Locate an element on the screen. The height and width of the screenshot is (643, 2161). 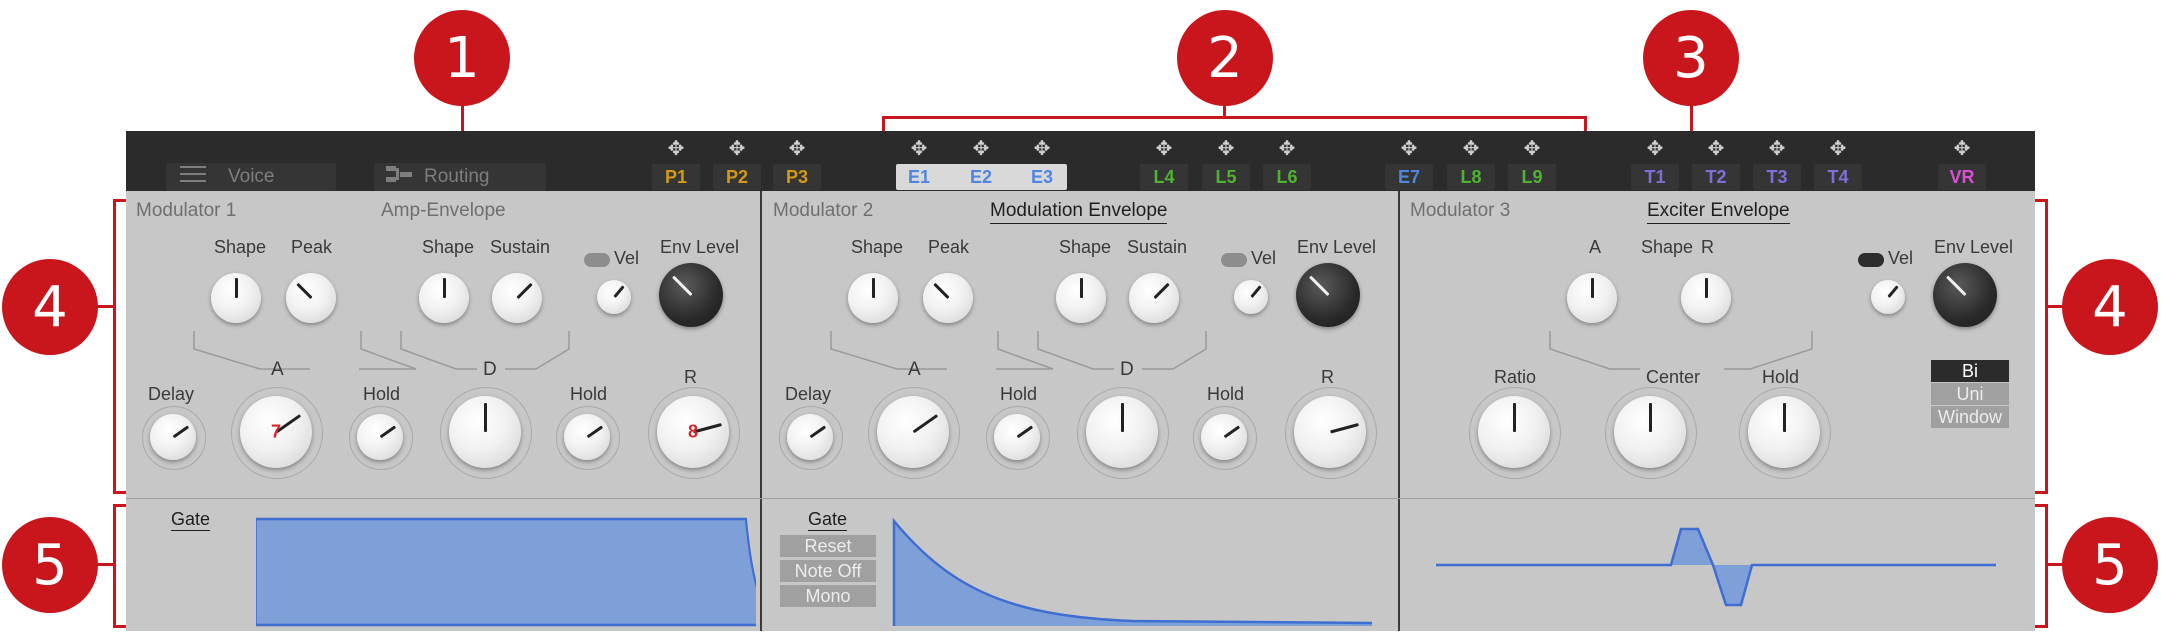
callout-4-left-bracket-bot is located at coordinates (119, 492).